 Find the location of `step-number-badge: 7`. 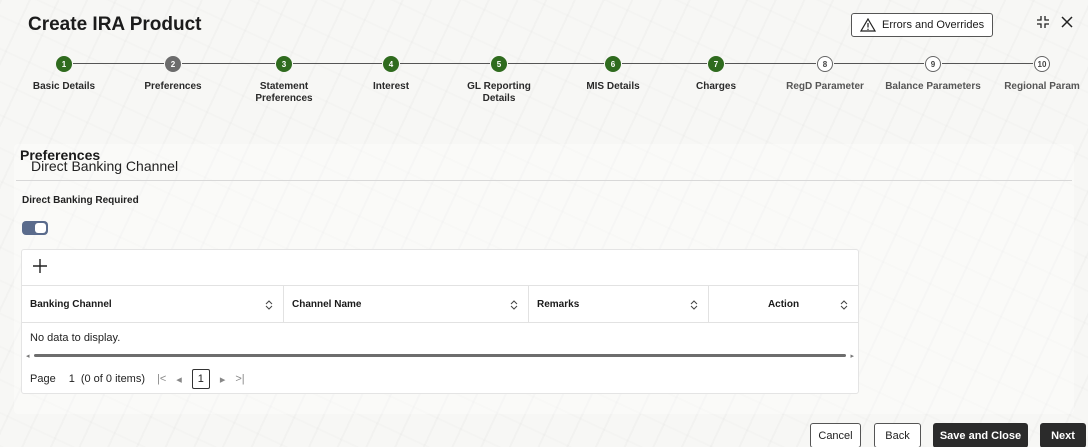

step-number-badge: 7 is located at coordinates (716, 64).